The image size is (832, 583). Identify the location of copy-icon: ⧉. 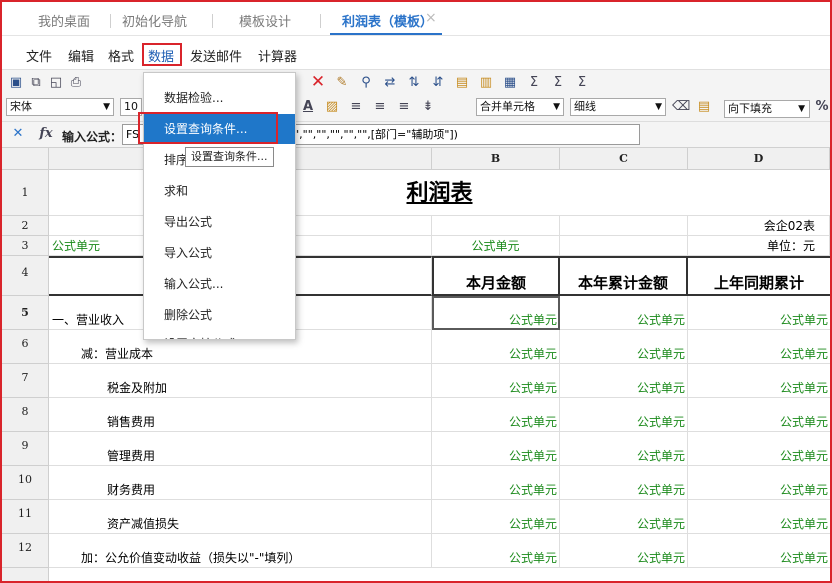
(36, 83).